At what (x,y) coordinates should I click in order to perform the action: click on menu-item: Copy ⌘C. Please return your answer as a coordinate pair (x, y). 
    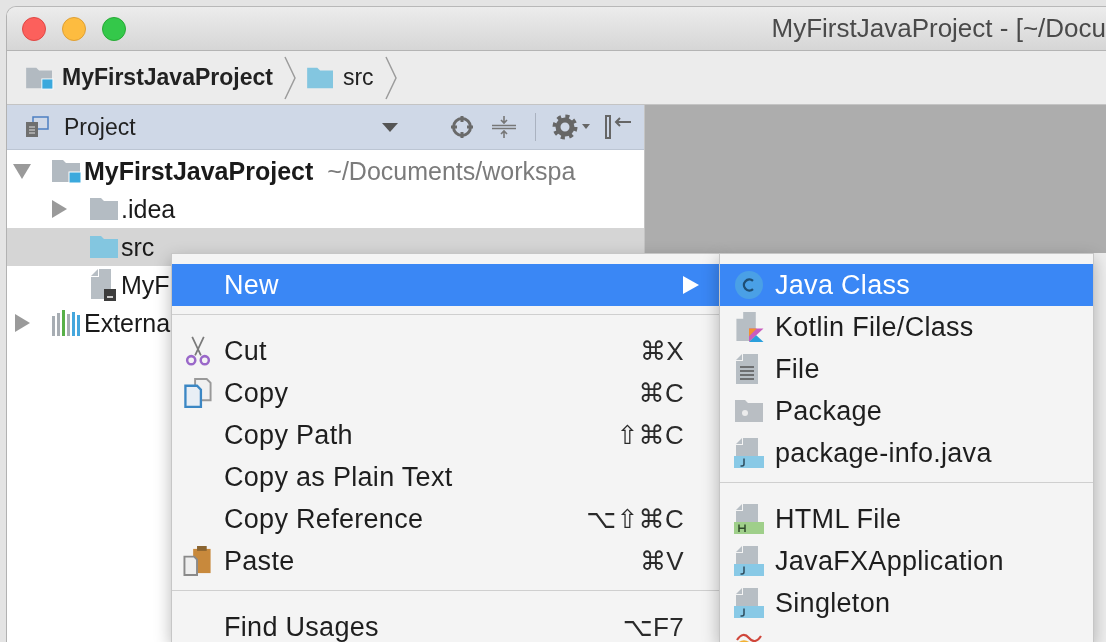
    Looking at the image, I should click on (445, 393).